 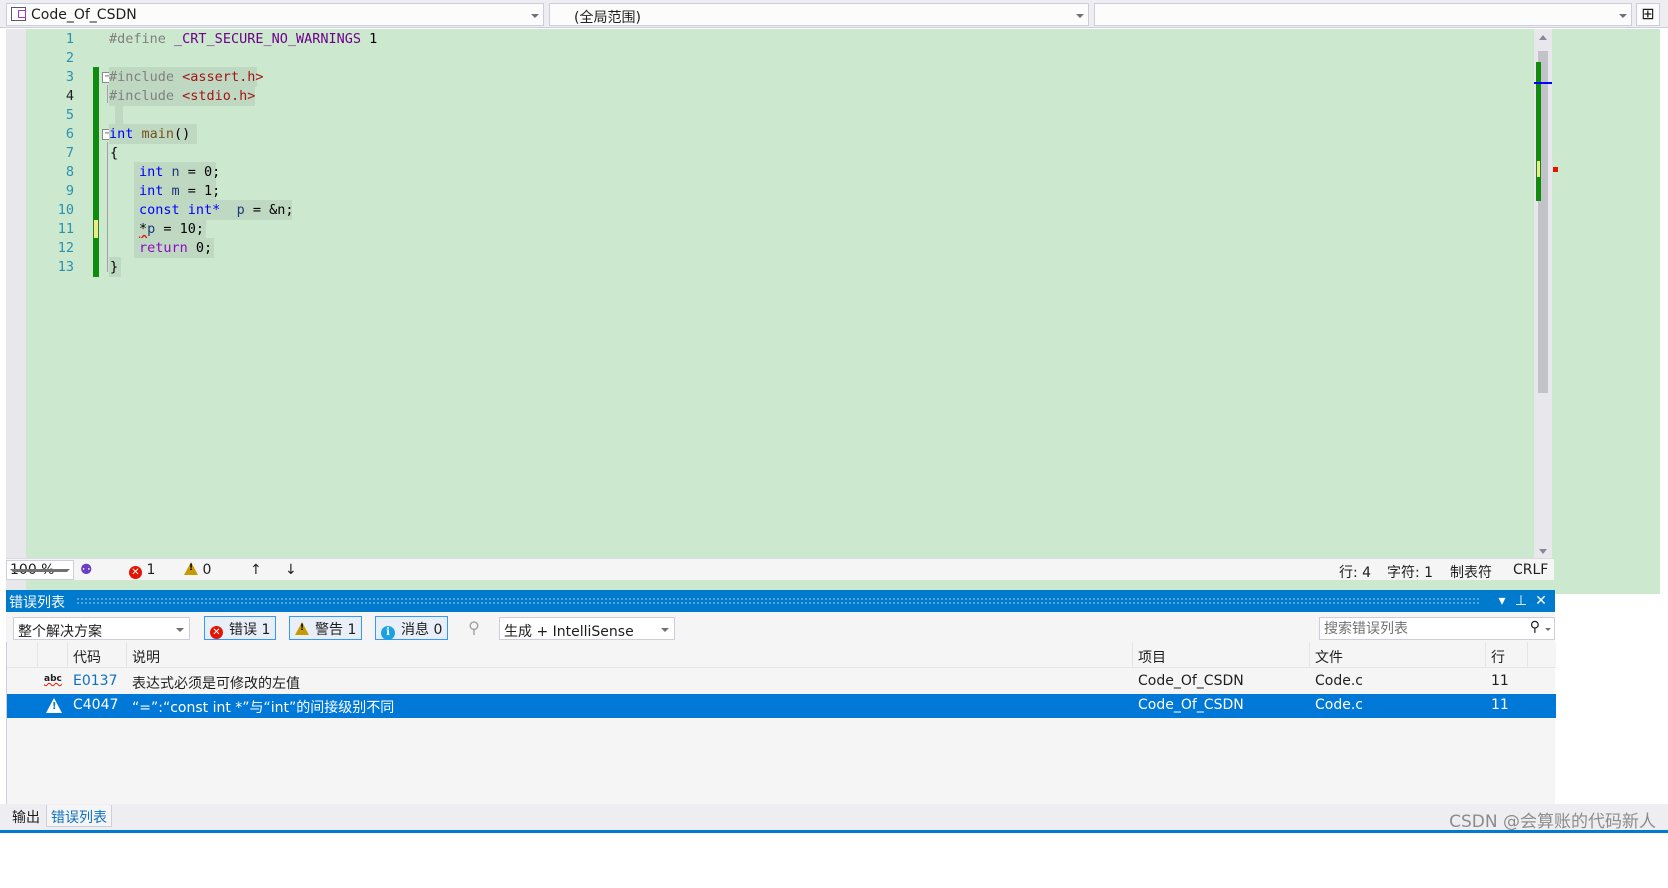 What do you see at coordinates (1543, 37) in the screenshot?
I see `scroll-up-icon` at bounding box center [1543, 37].